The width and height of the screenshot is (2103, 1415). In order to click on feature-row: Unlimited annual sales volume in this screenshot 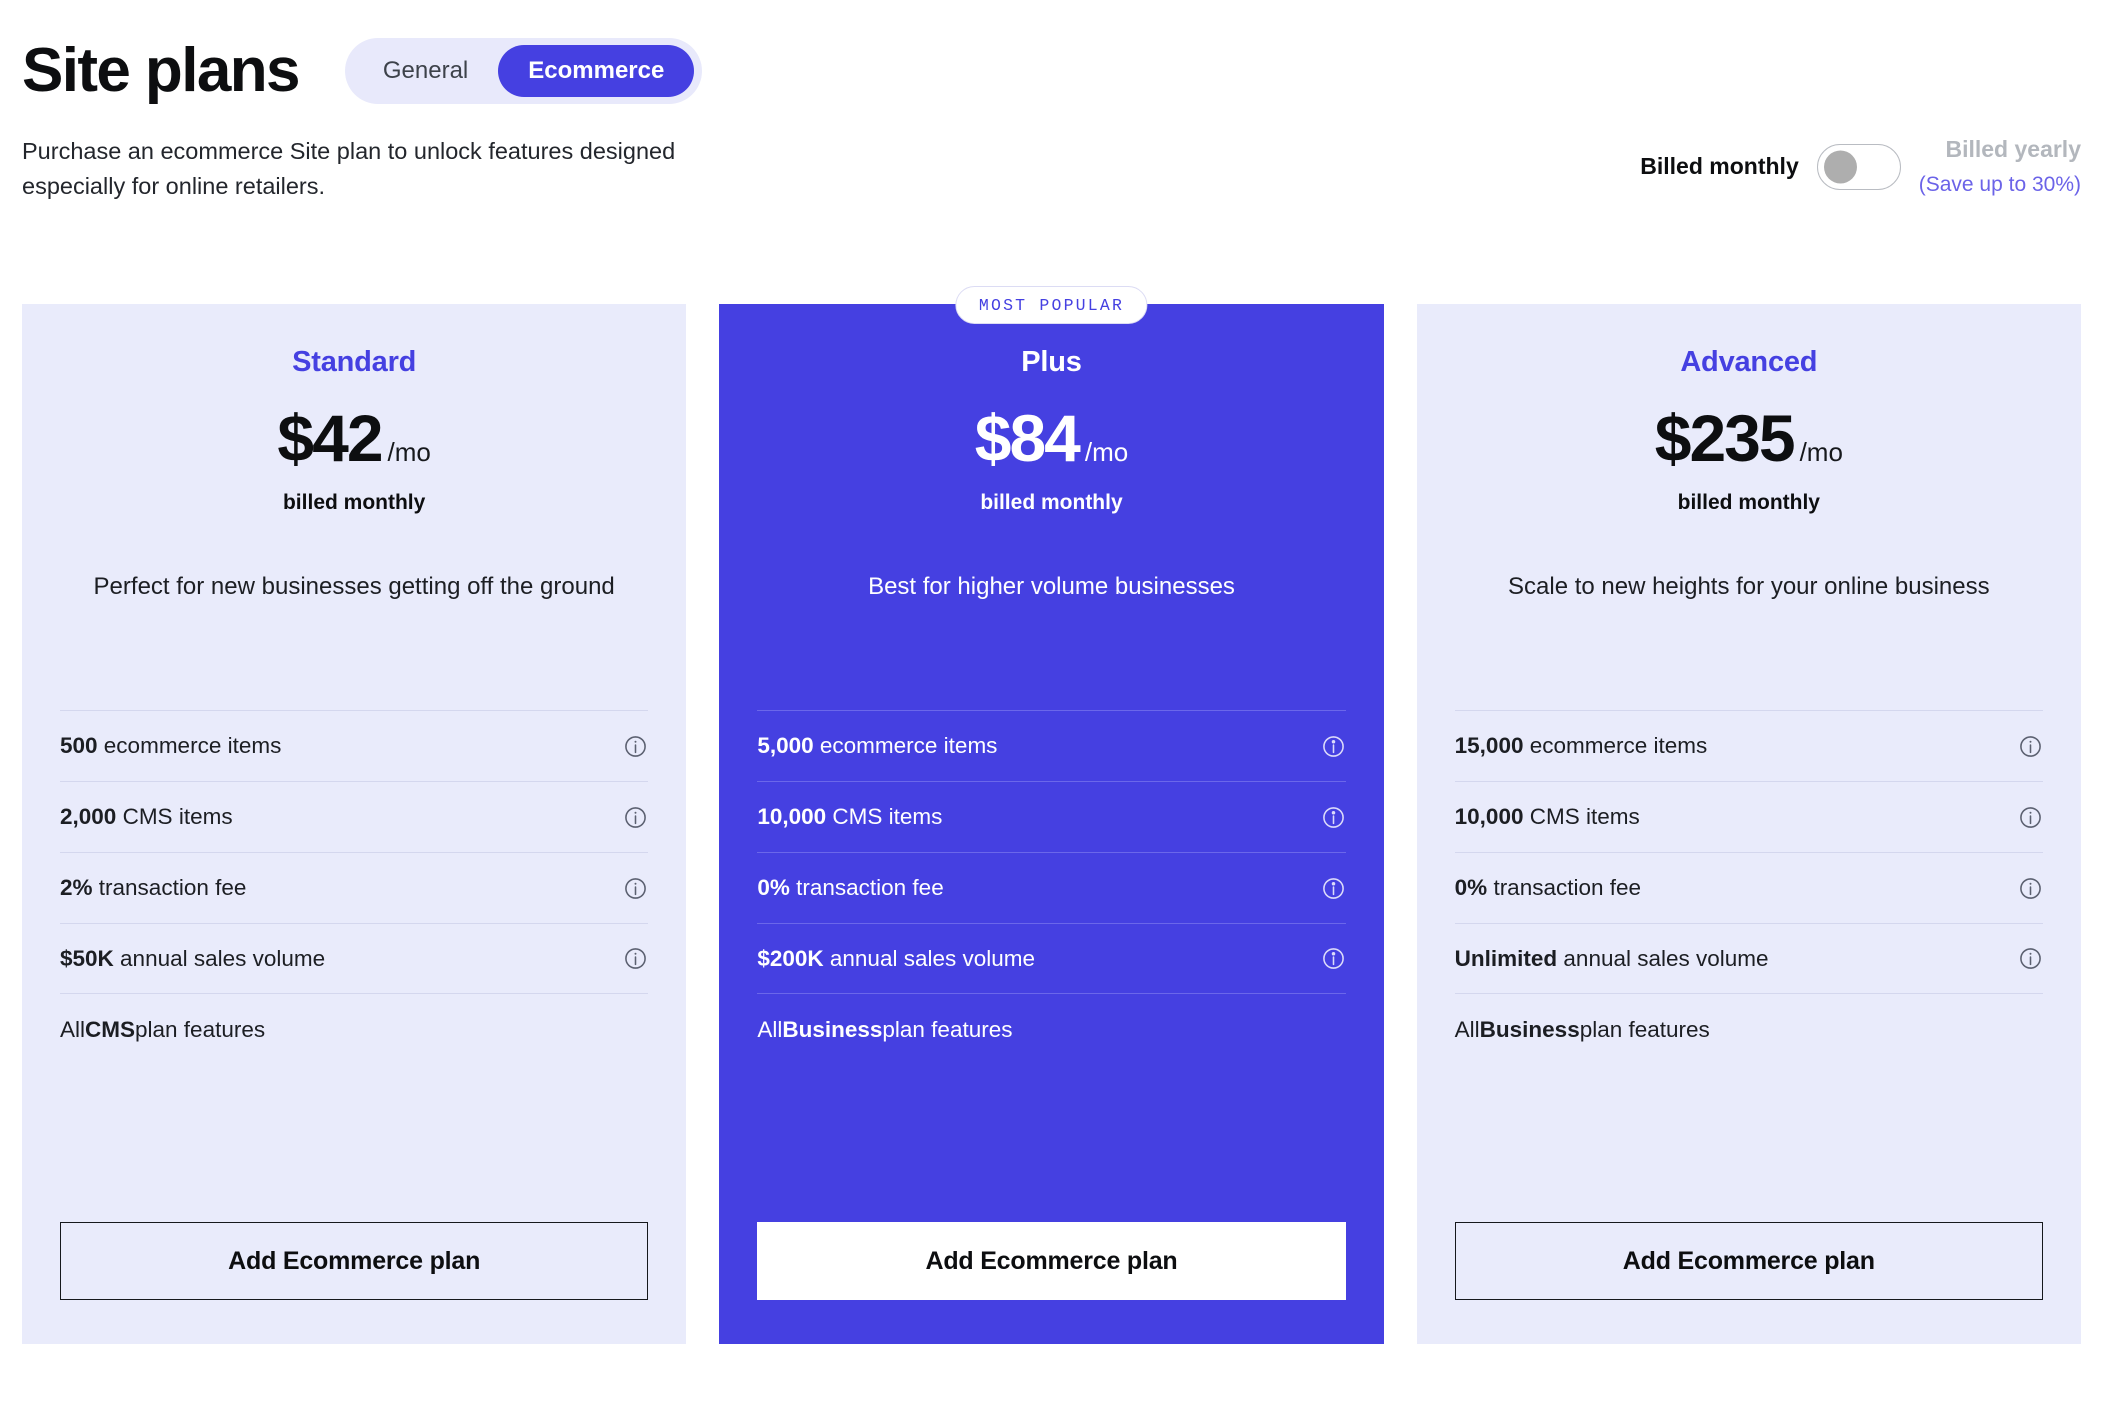, I will do `click(1748, 958)`.